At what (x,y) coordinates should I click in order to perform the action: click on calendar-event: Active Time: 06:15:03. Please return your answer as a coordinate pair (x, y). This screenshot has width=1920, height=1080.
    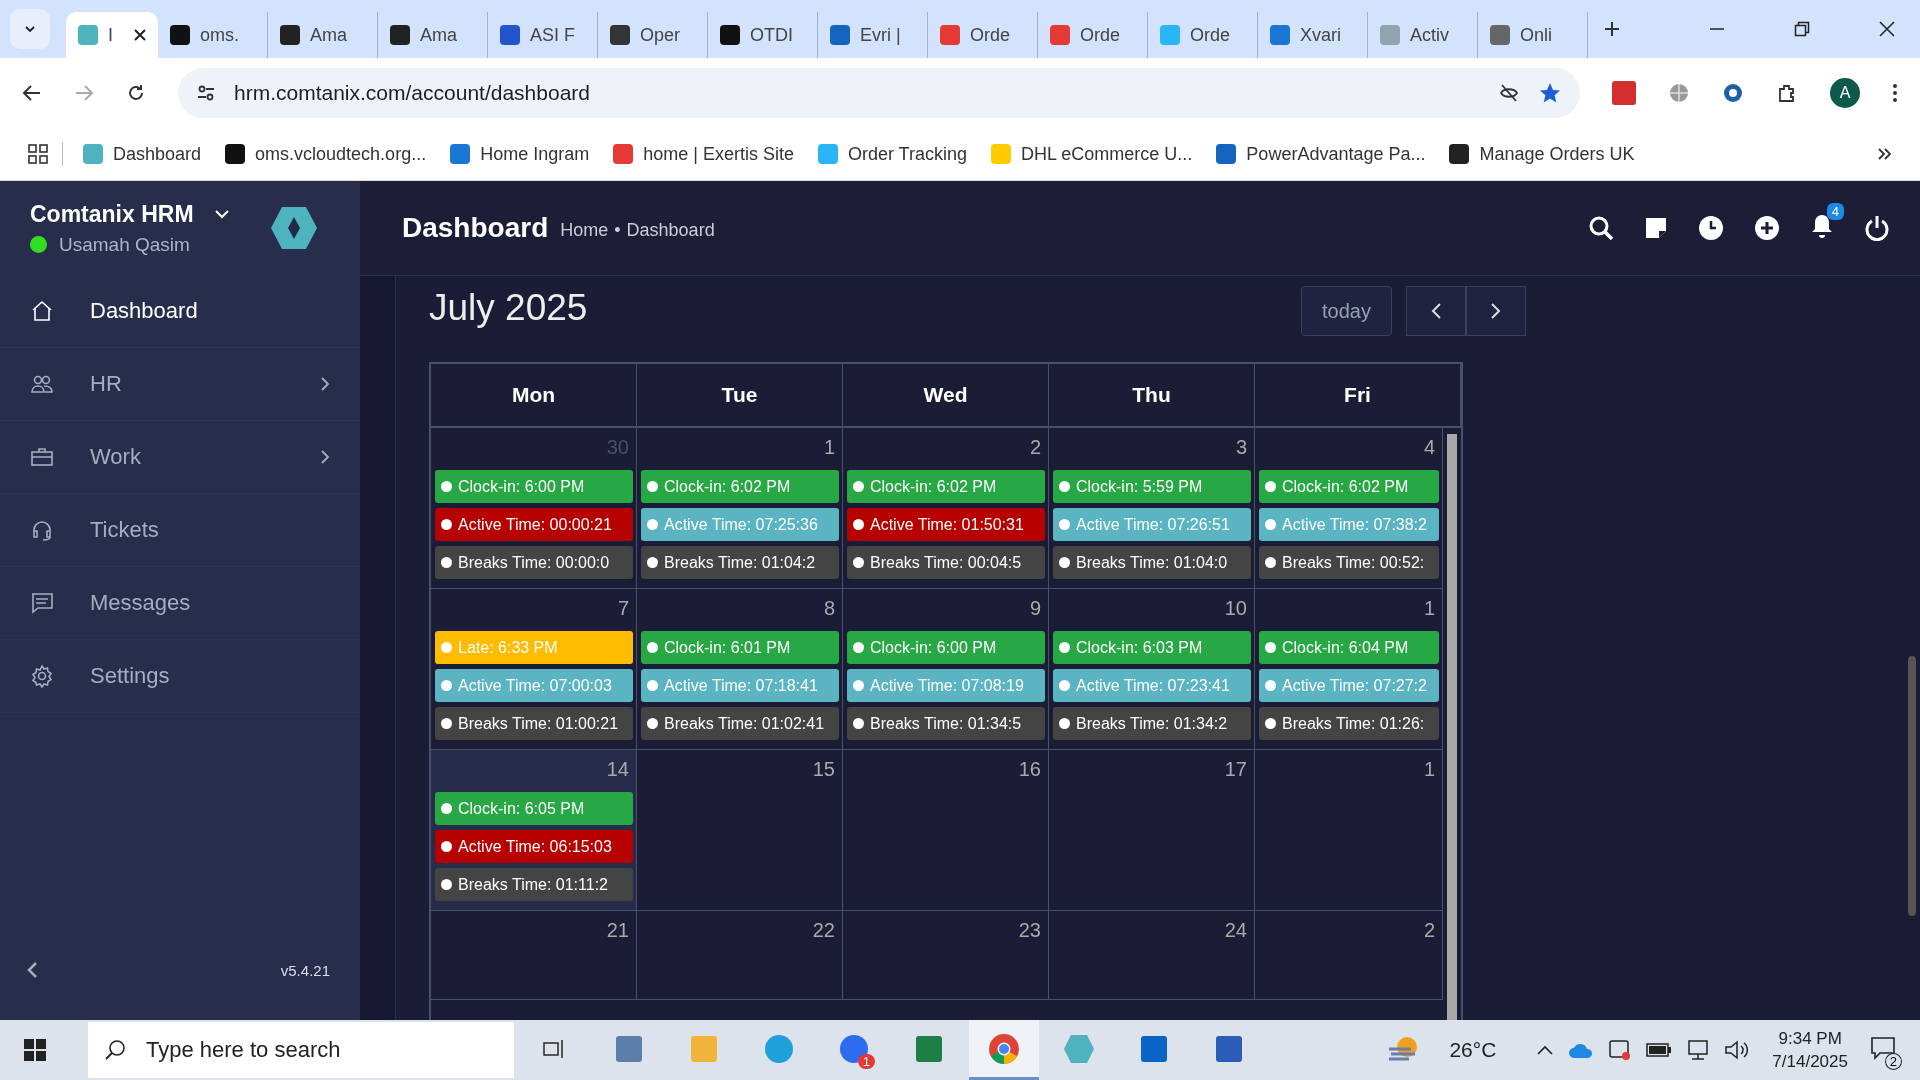
    Looking at the image, I should click on (534, 846).